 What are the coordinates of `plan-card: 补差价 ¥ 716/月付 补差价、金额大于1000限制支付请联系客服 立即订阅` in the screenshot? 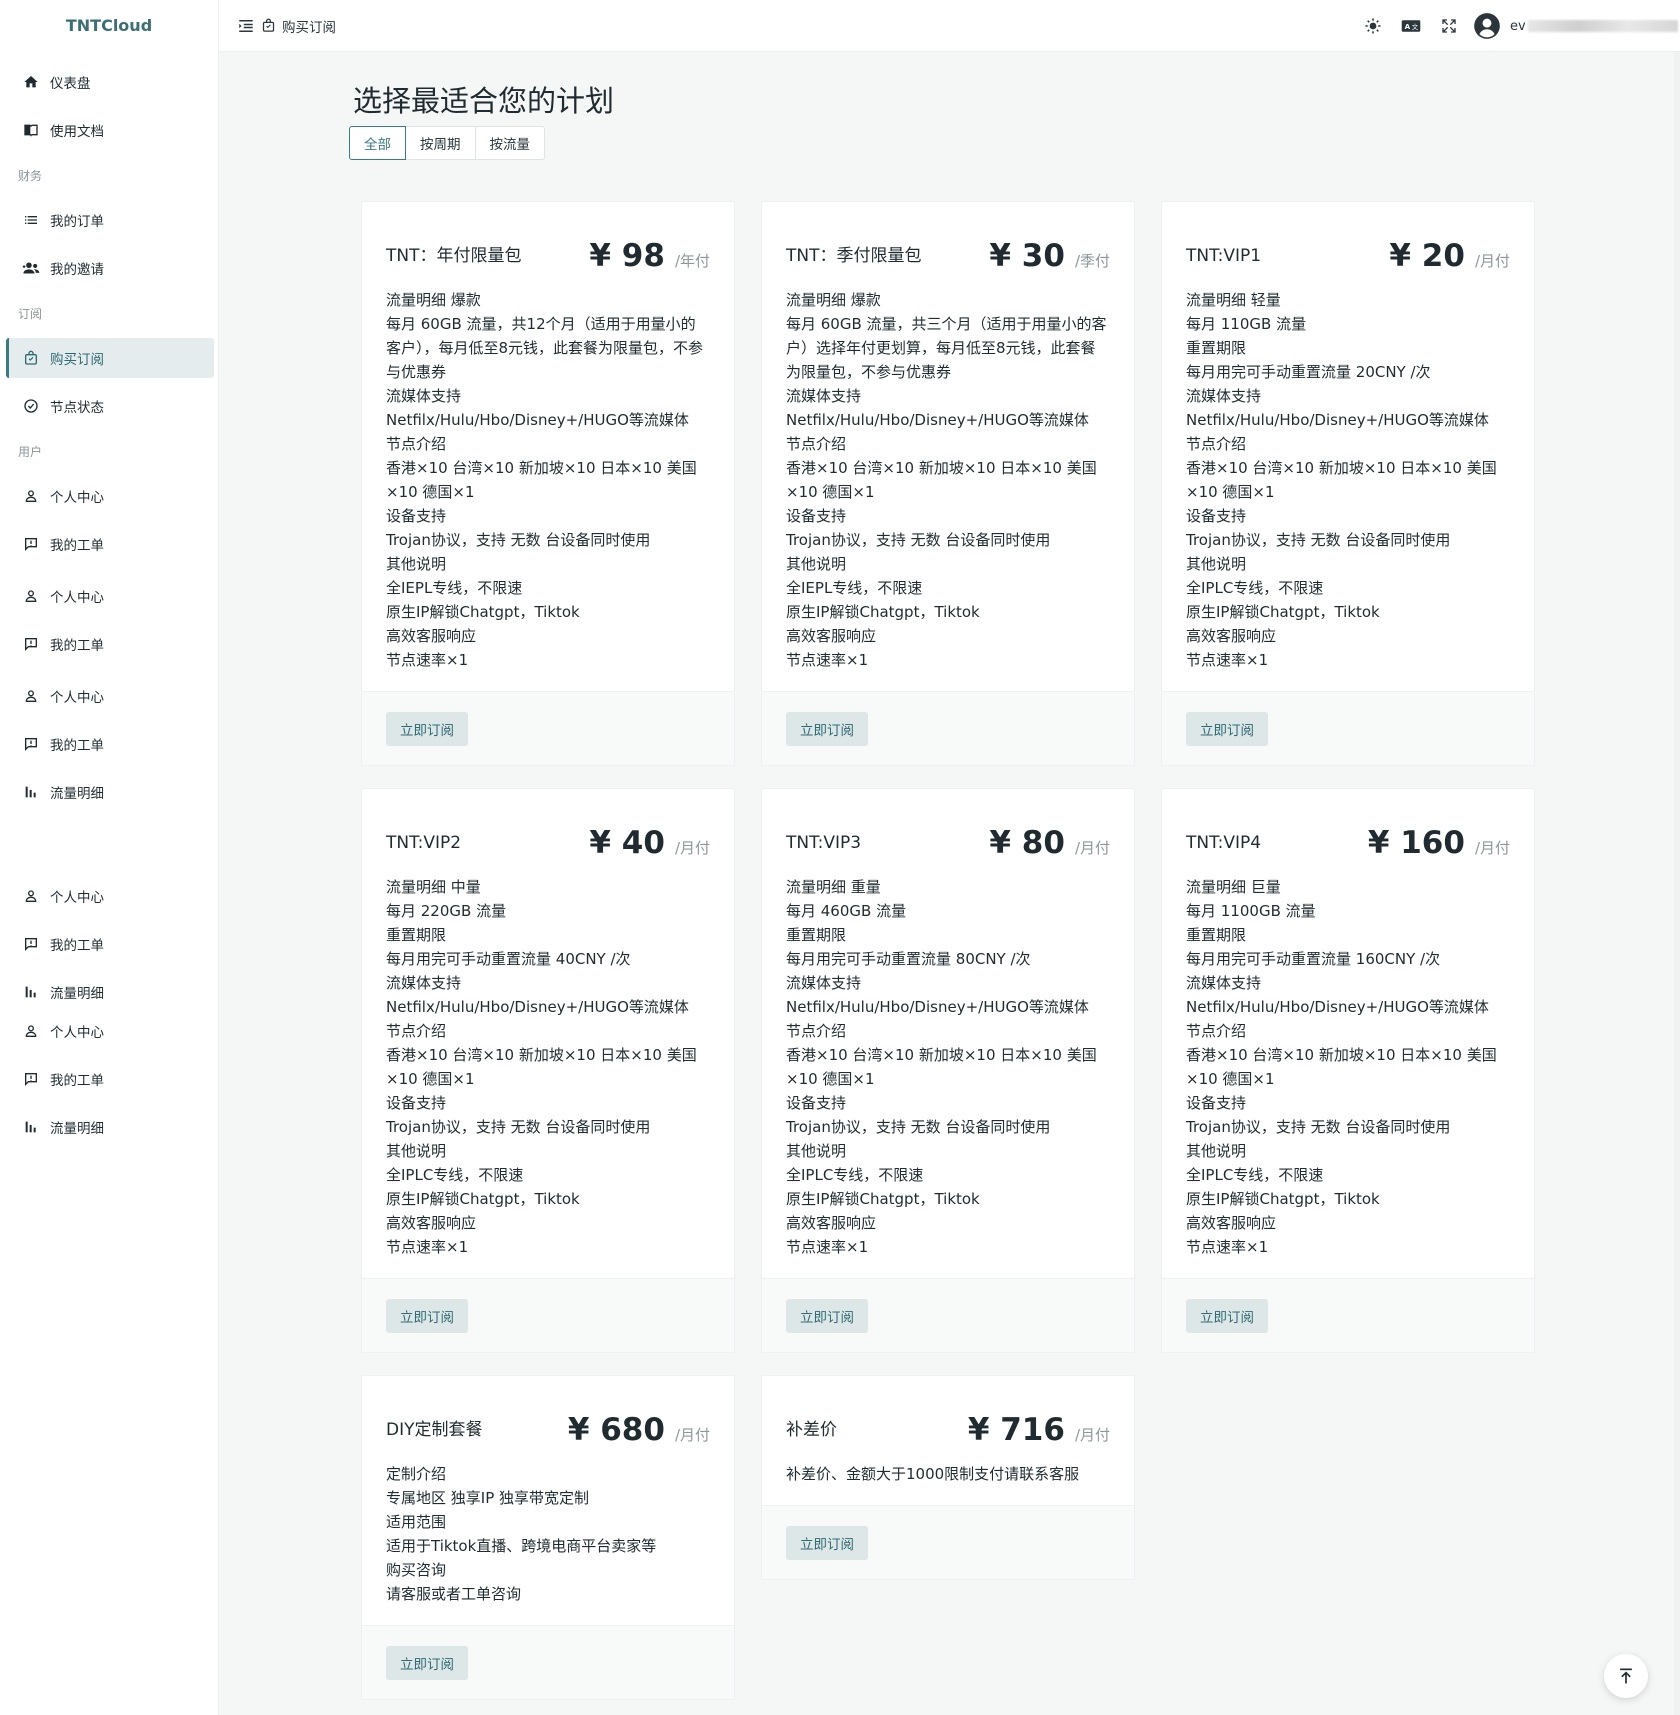 It's located at (948, 1477).